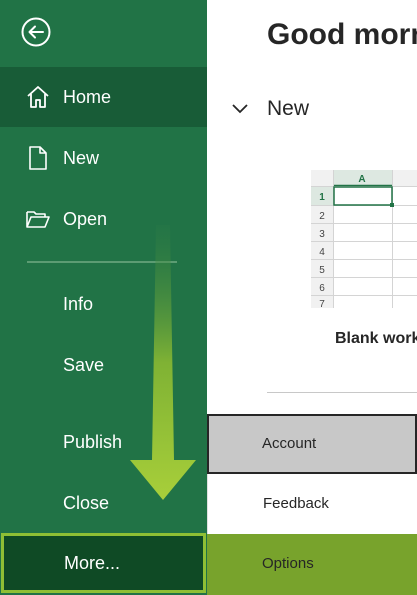 Image resolution: width=417 pixels, height=595 pixels. Describe the element at coordinates (103, 304) in the screenshot. I see `sidebar-item-info: Info` at that location.